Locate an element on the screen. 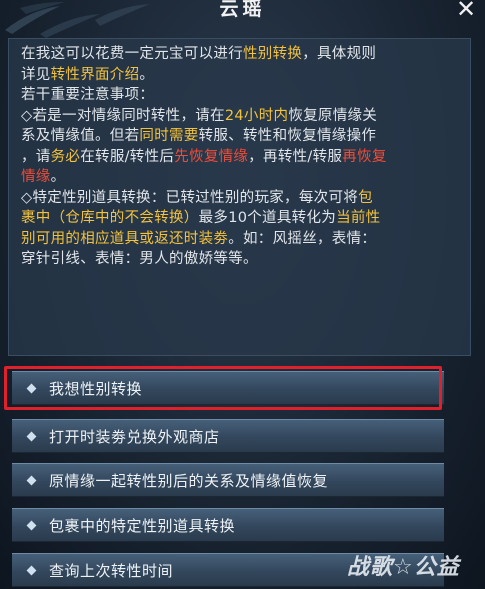 The width and height of the screenshot is (485, 589). option-label: 打开时装劵兑换外观商店 is located at coordinates (134, 436).